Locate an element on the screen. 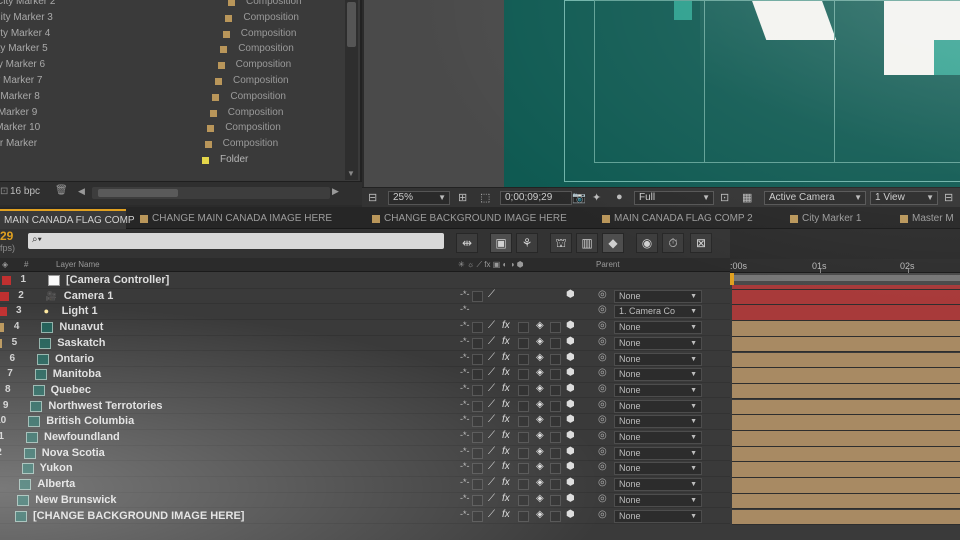 The image size is (960, 540). project-item: City Marker 2 Composition is located at coordinates (172, 5).